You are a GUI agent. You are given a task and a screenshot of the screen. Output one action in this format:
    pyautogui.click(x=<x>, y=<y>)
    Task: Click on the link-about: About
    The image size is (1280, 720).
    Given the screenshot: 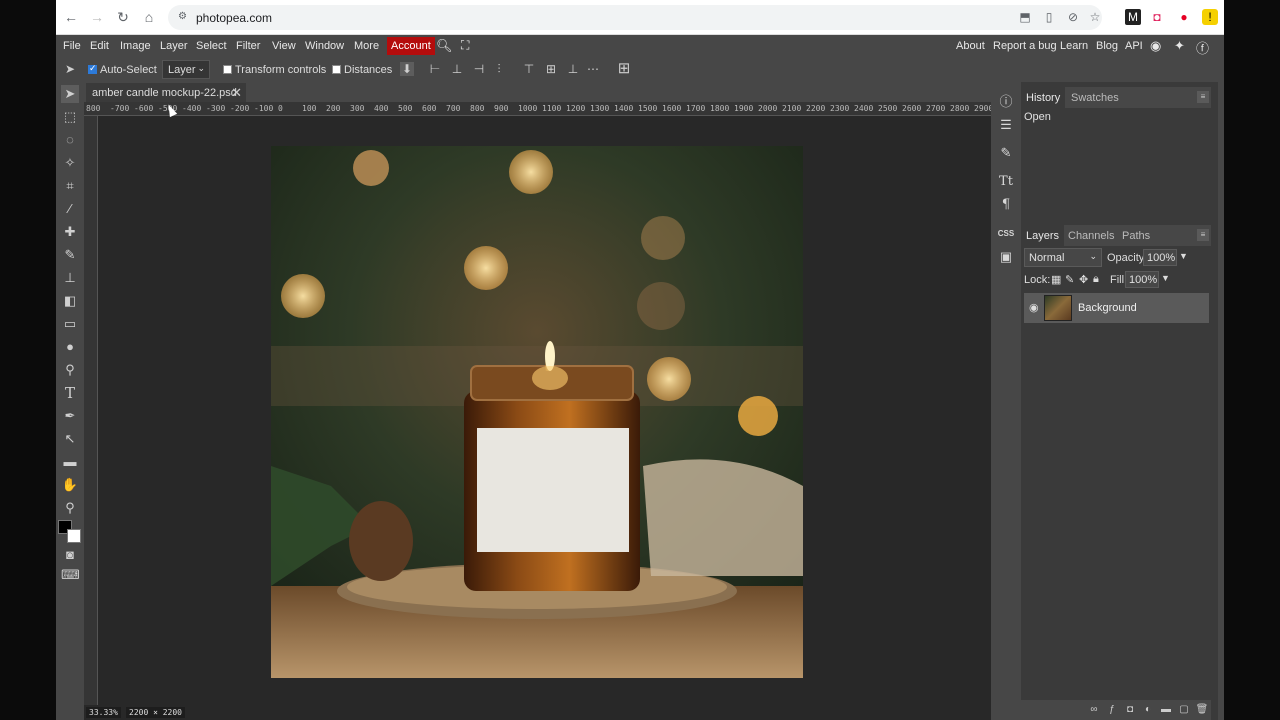 What is the action you would take?
    pyautogui.click(x=970, y=46)
    